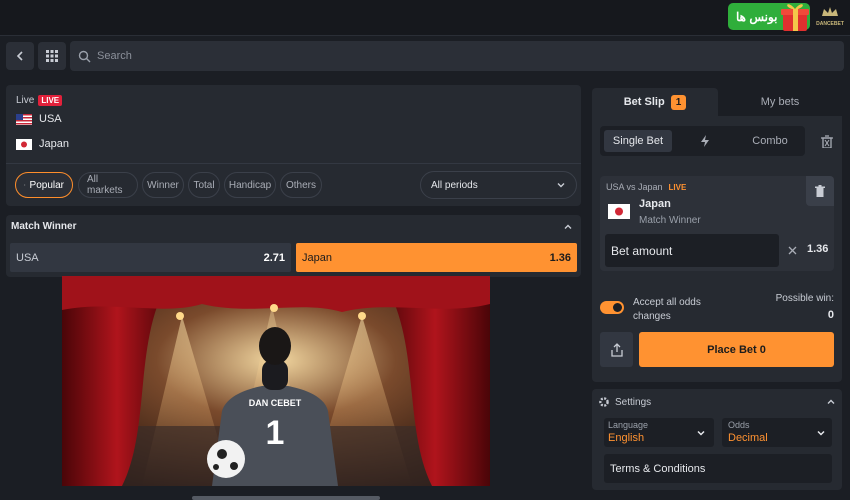 This screenshot has width=850, height=500. Describe the element at coordinates (457, 56) in the screenshot. I see `search-input: Search` at that location.